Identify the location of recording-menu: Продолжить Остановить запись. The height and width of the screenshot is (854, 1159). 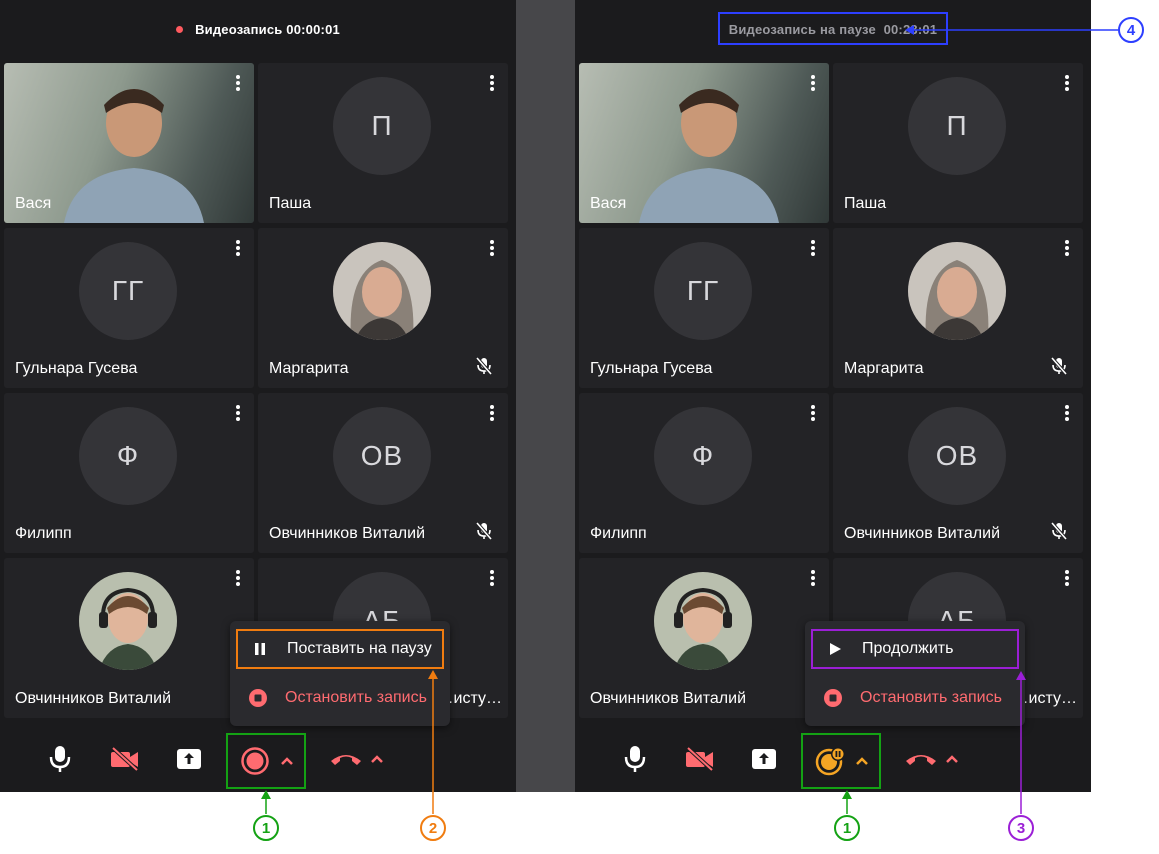
(915, 673).